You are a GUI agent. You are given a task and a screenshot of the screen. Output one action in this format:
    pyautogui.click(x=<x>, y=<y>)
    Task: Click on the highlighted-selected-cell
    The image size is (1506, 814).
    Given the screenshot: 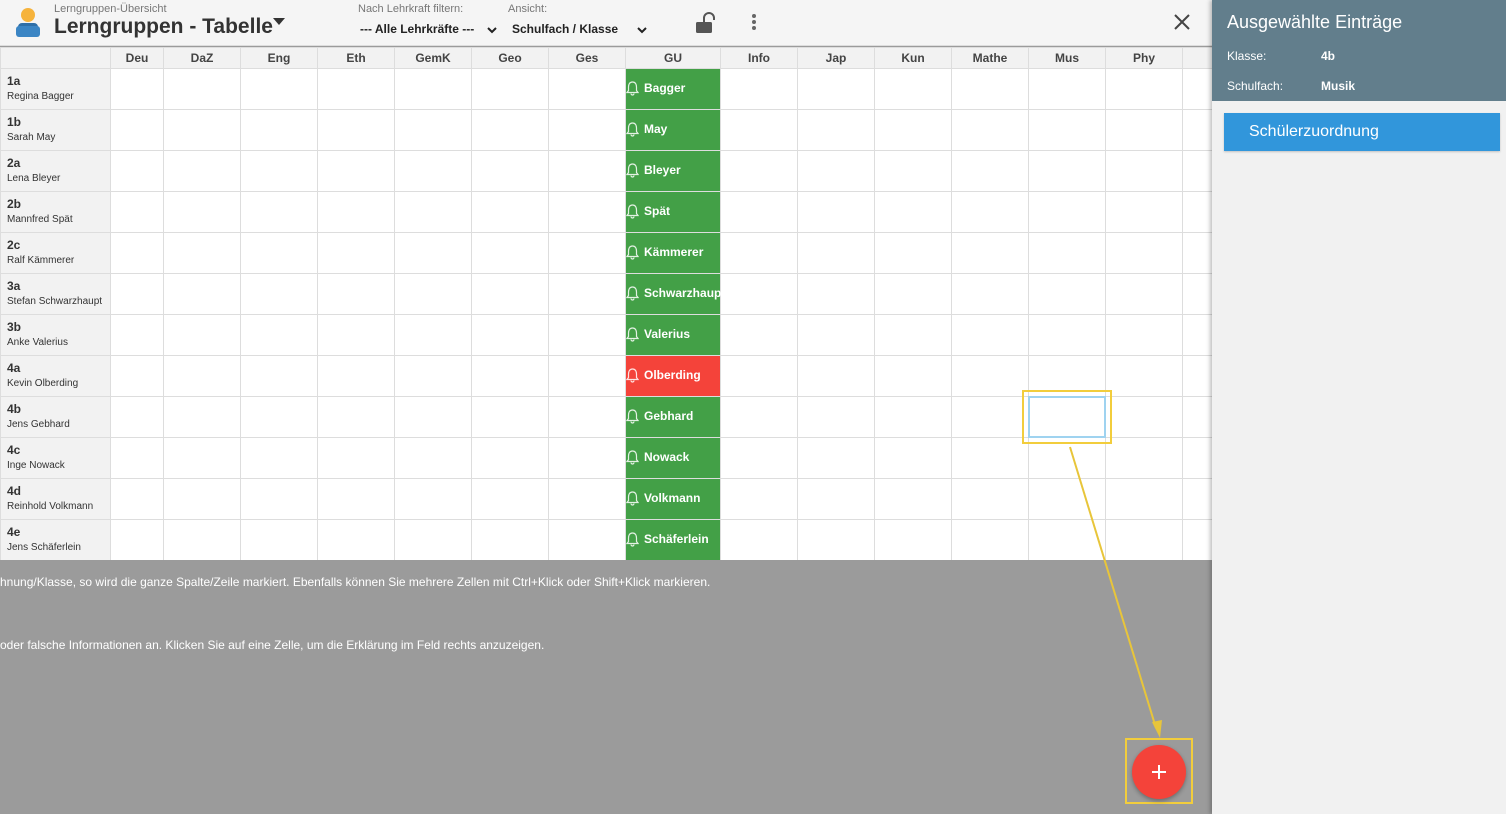 What is the action you would take?
    pyautogui.click(x=1067, y=417)
    